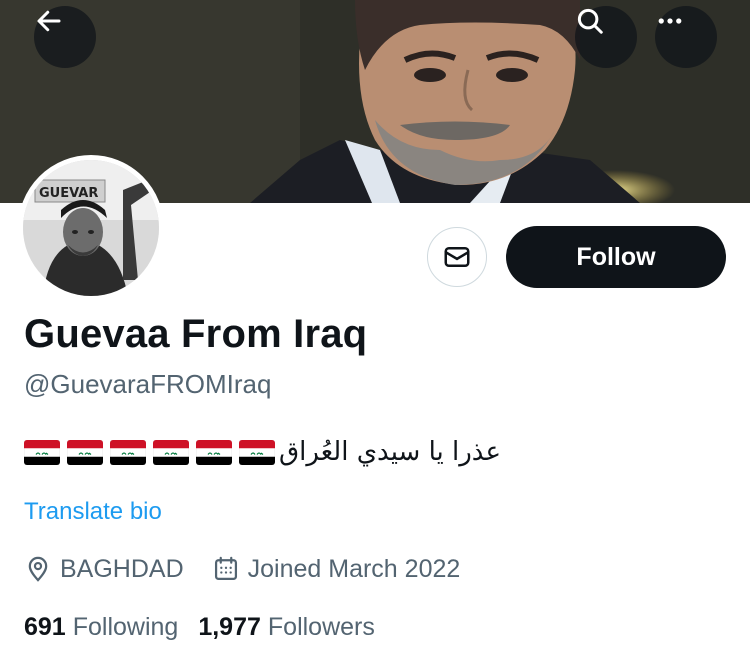 The width and height of the screenshot is (750, 655). Describe the element at coordinates (65, 37) in the screenshot. I see `back-button` at that location.